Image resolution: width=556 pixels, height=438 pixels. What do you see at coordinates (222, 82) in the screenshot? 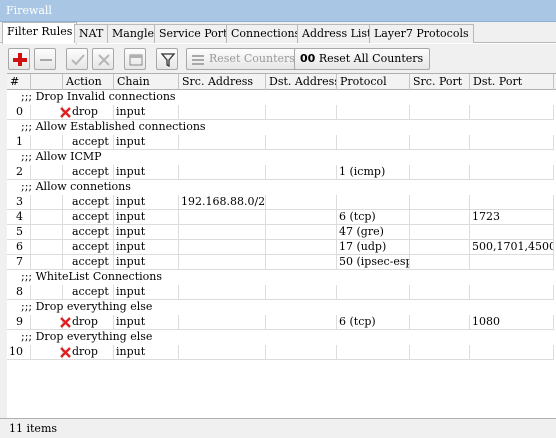
I see `col-header-src-address: Src. Address` at bounding box center [222, 82].